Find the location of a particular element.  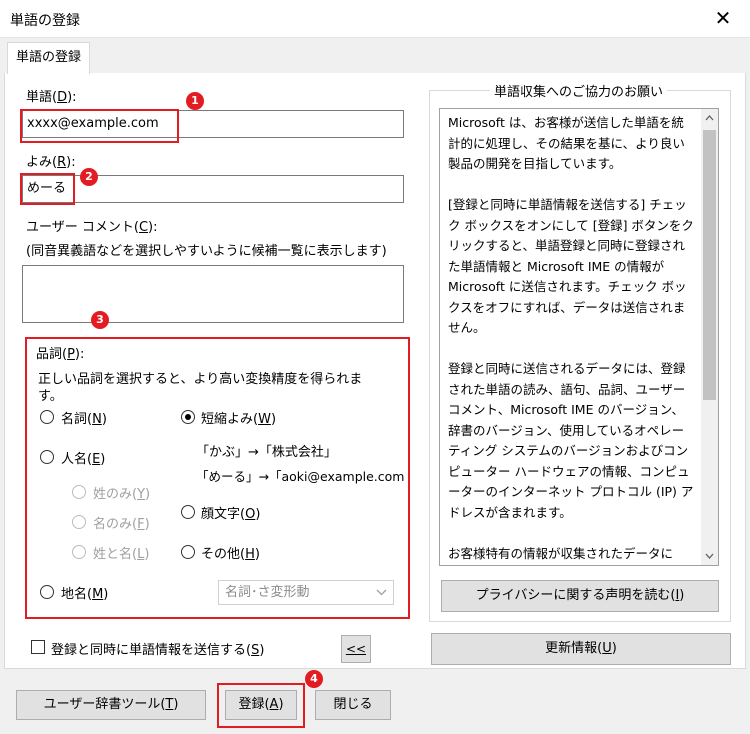

radio-place is located at coordinates (47, 592).